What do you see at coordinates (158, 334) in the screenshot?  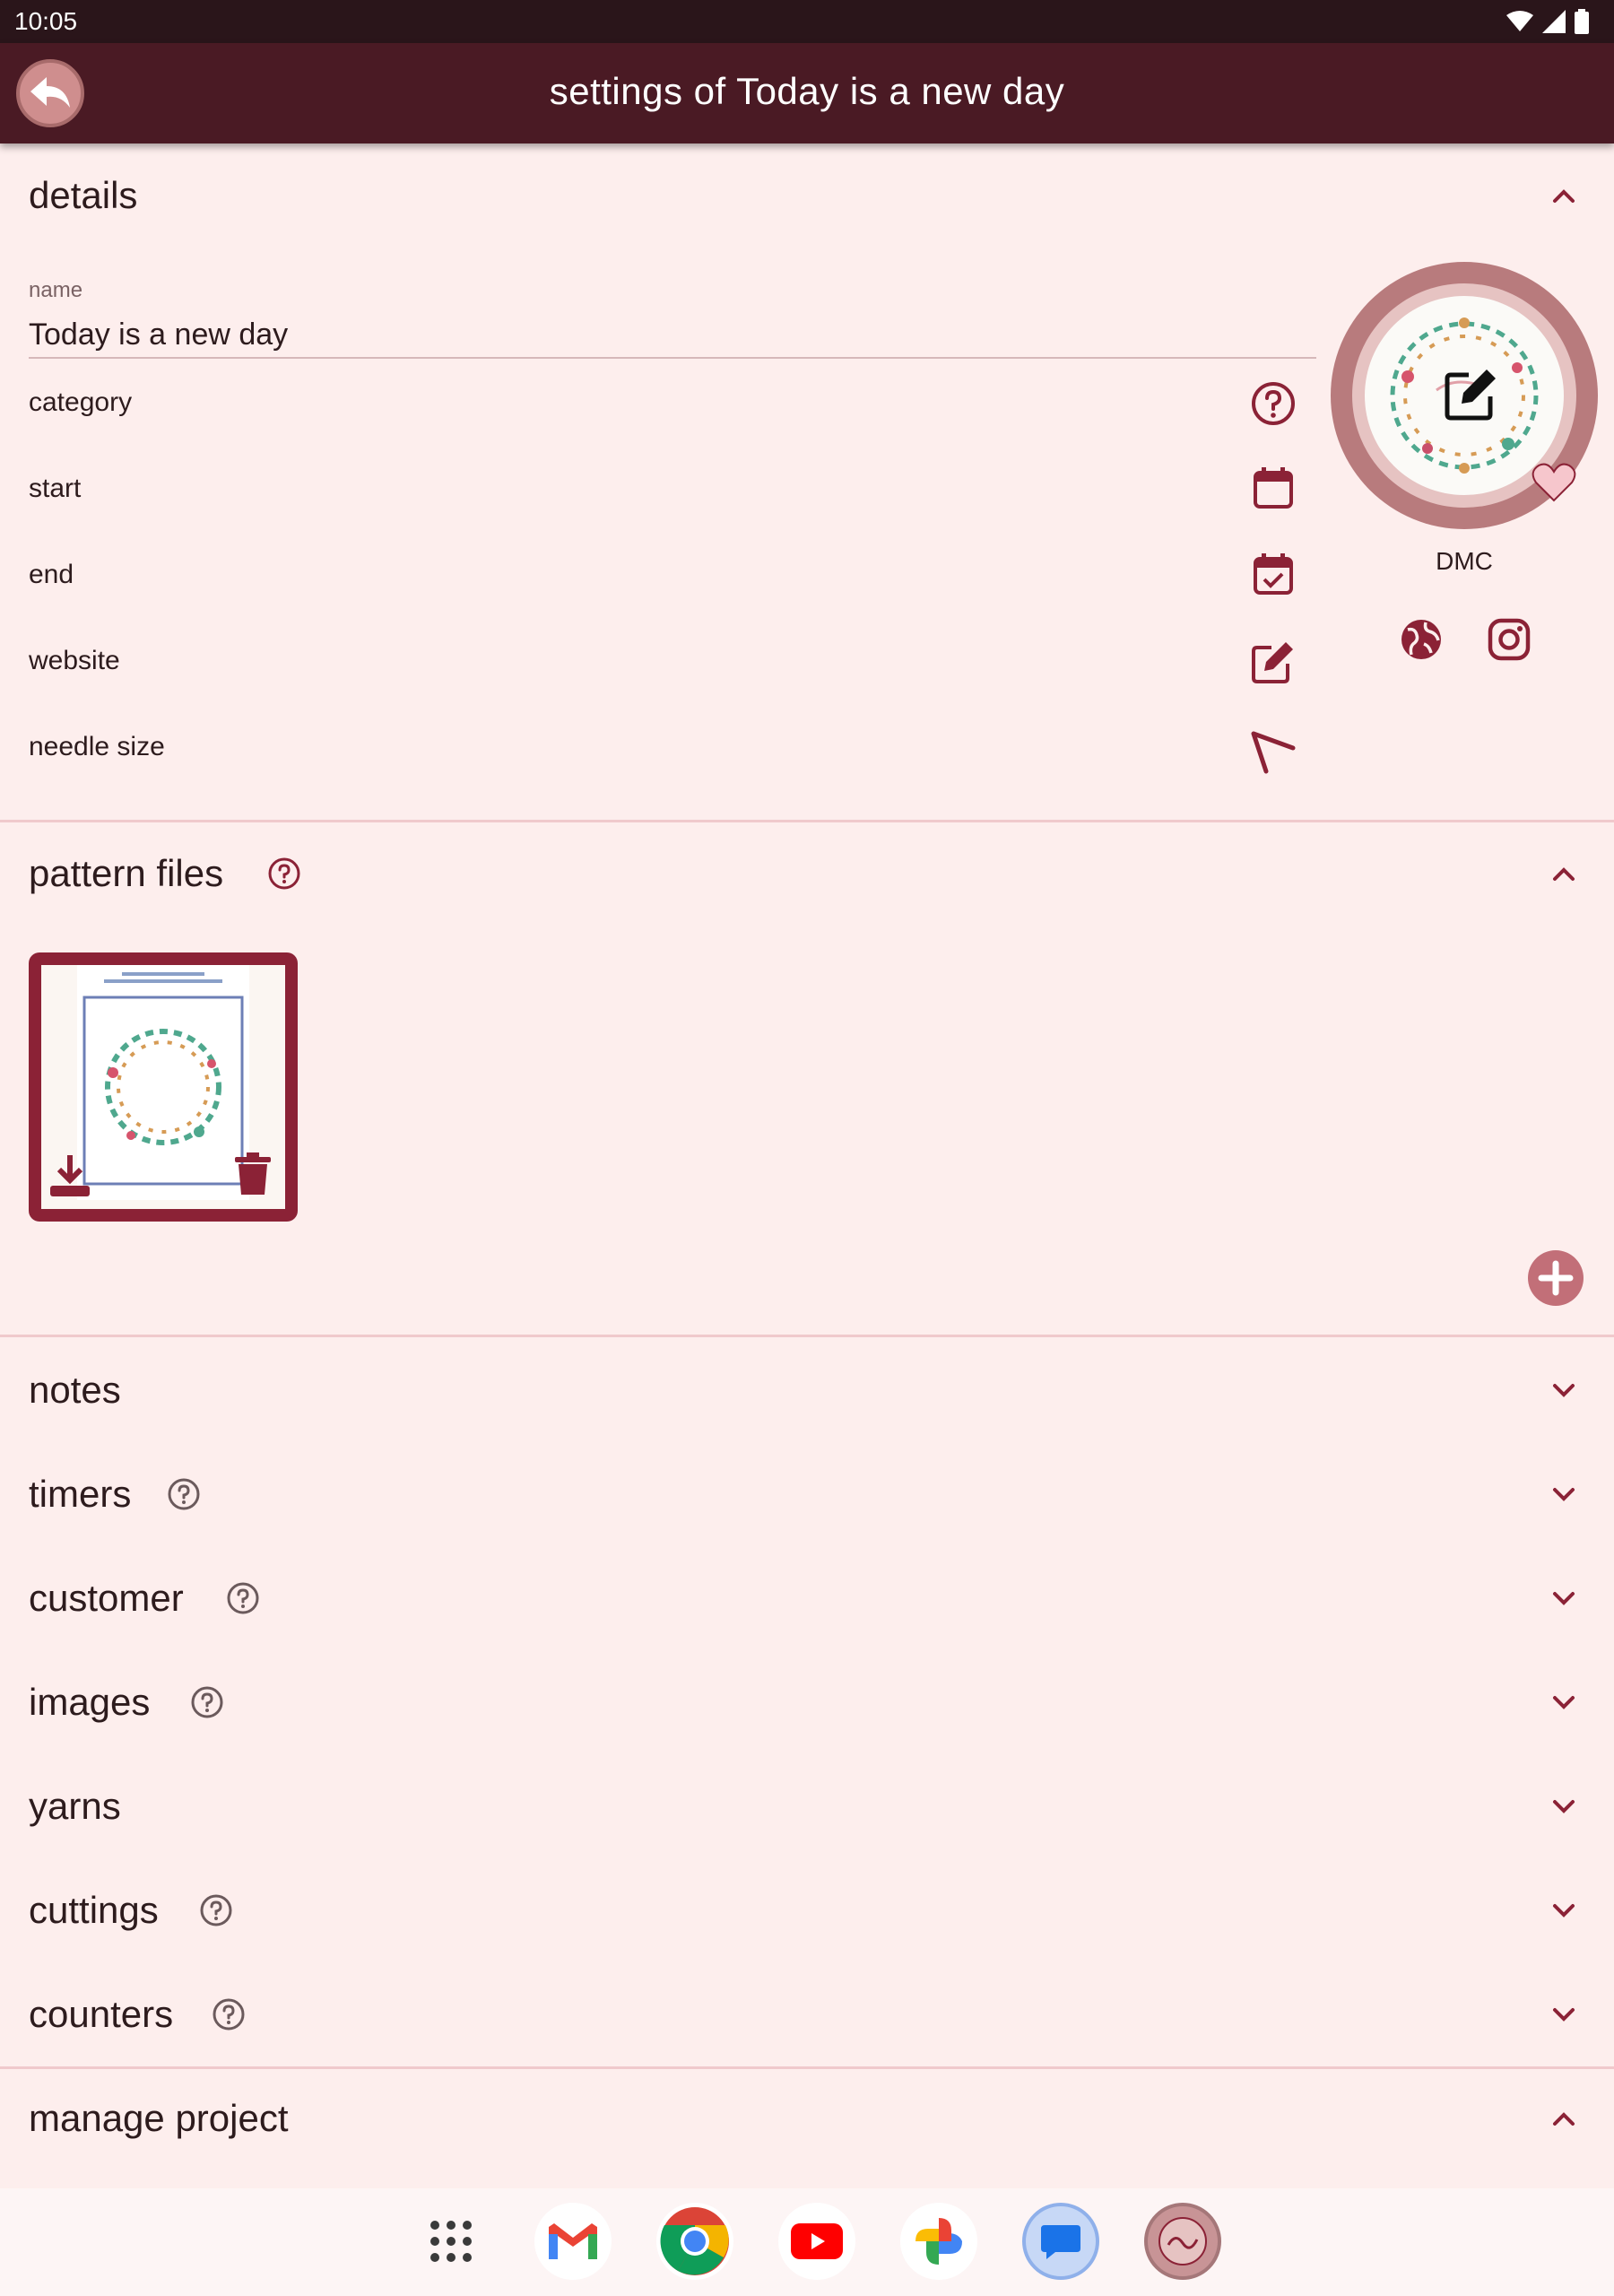 I see `name-field: Today is a new day` at bounding box center [158, 334].